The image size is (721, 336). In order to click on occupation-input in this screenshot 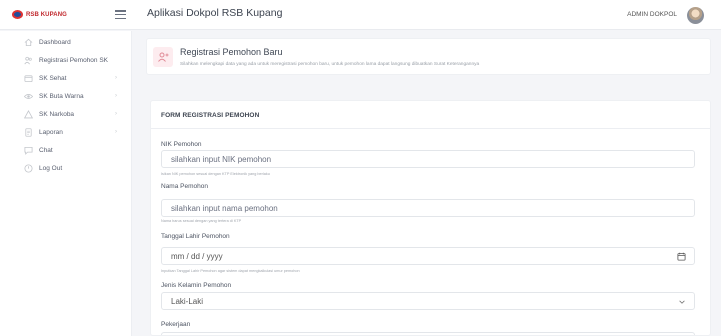, I will do `click(428, 333)`.